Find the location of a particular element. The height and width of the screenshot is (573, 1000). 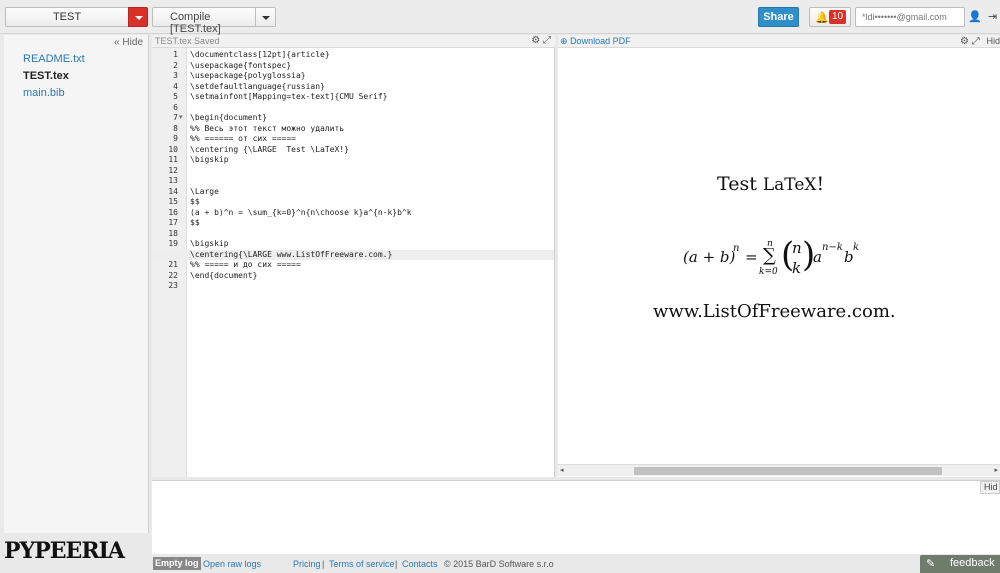

code-line: \end{document} is located at coordinates (372, 276).